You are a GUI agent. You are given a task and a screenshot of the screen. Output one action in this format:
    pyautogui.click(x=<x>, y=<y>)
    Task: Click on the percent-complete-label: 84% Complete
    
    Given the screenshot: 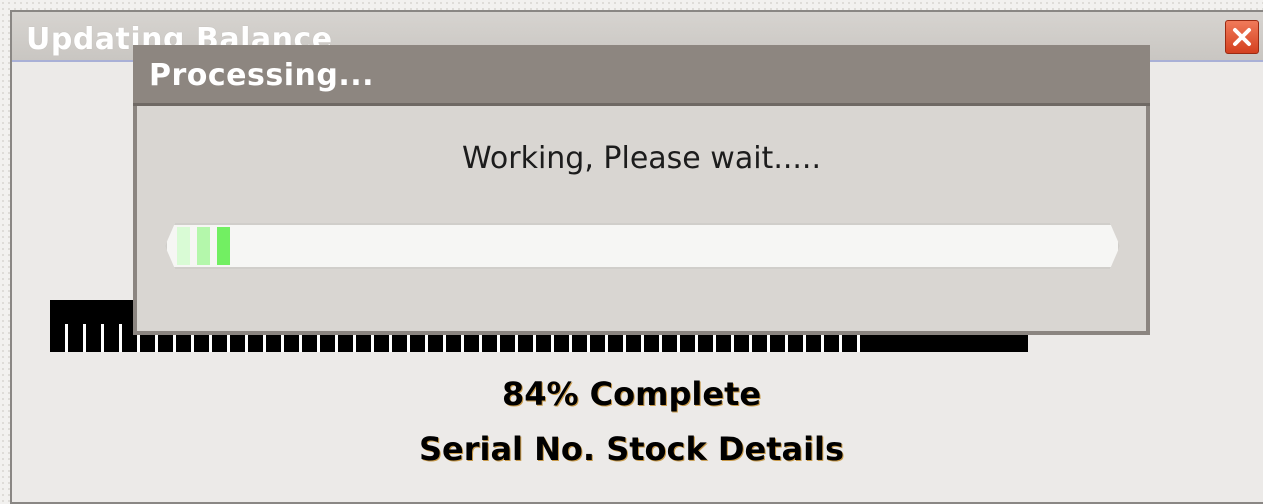 What is the action you would take?
    pyautogui.click(x=631, y=394)
    